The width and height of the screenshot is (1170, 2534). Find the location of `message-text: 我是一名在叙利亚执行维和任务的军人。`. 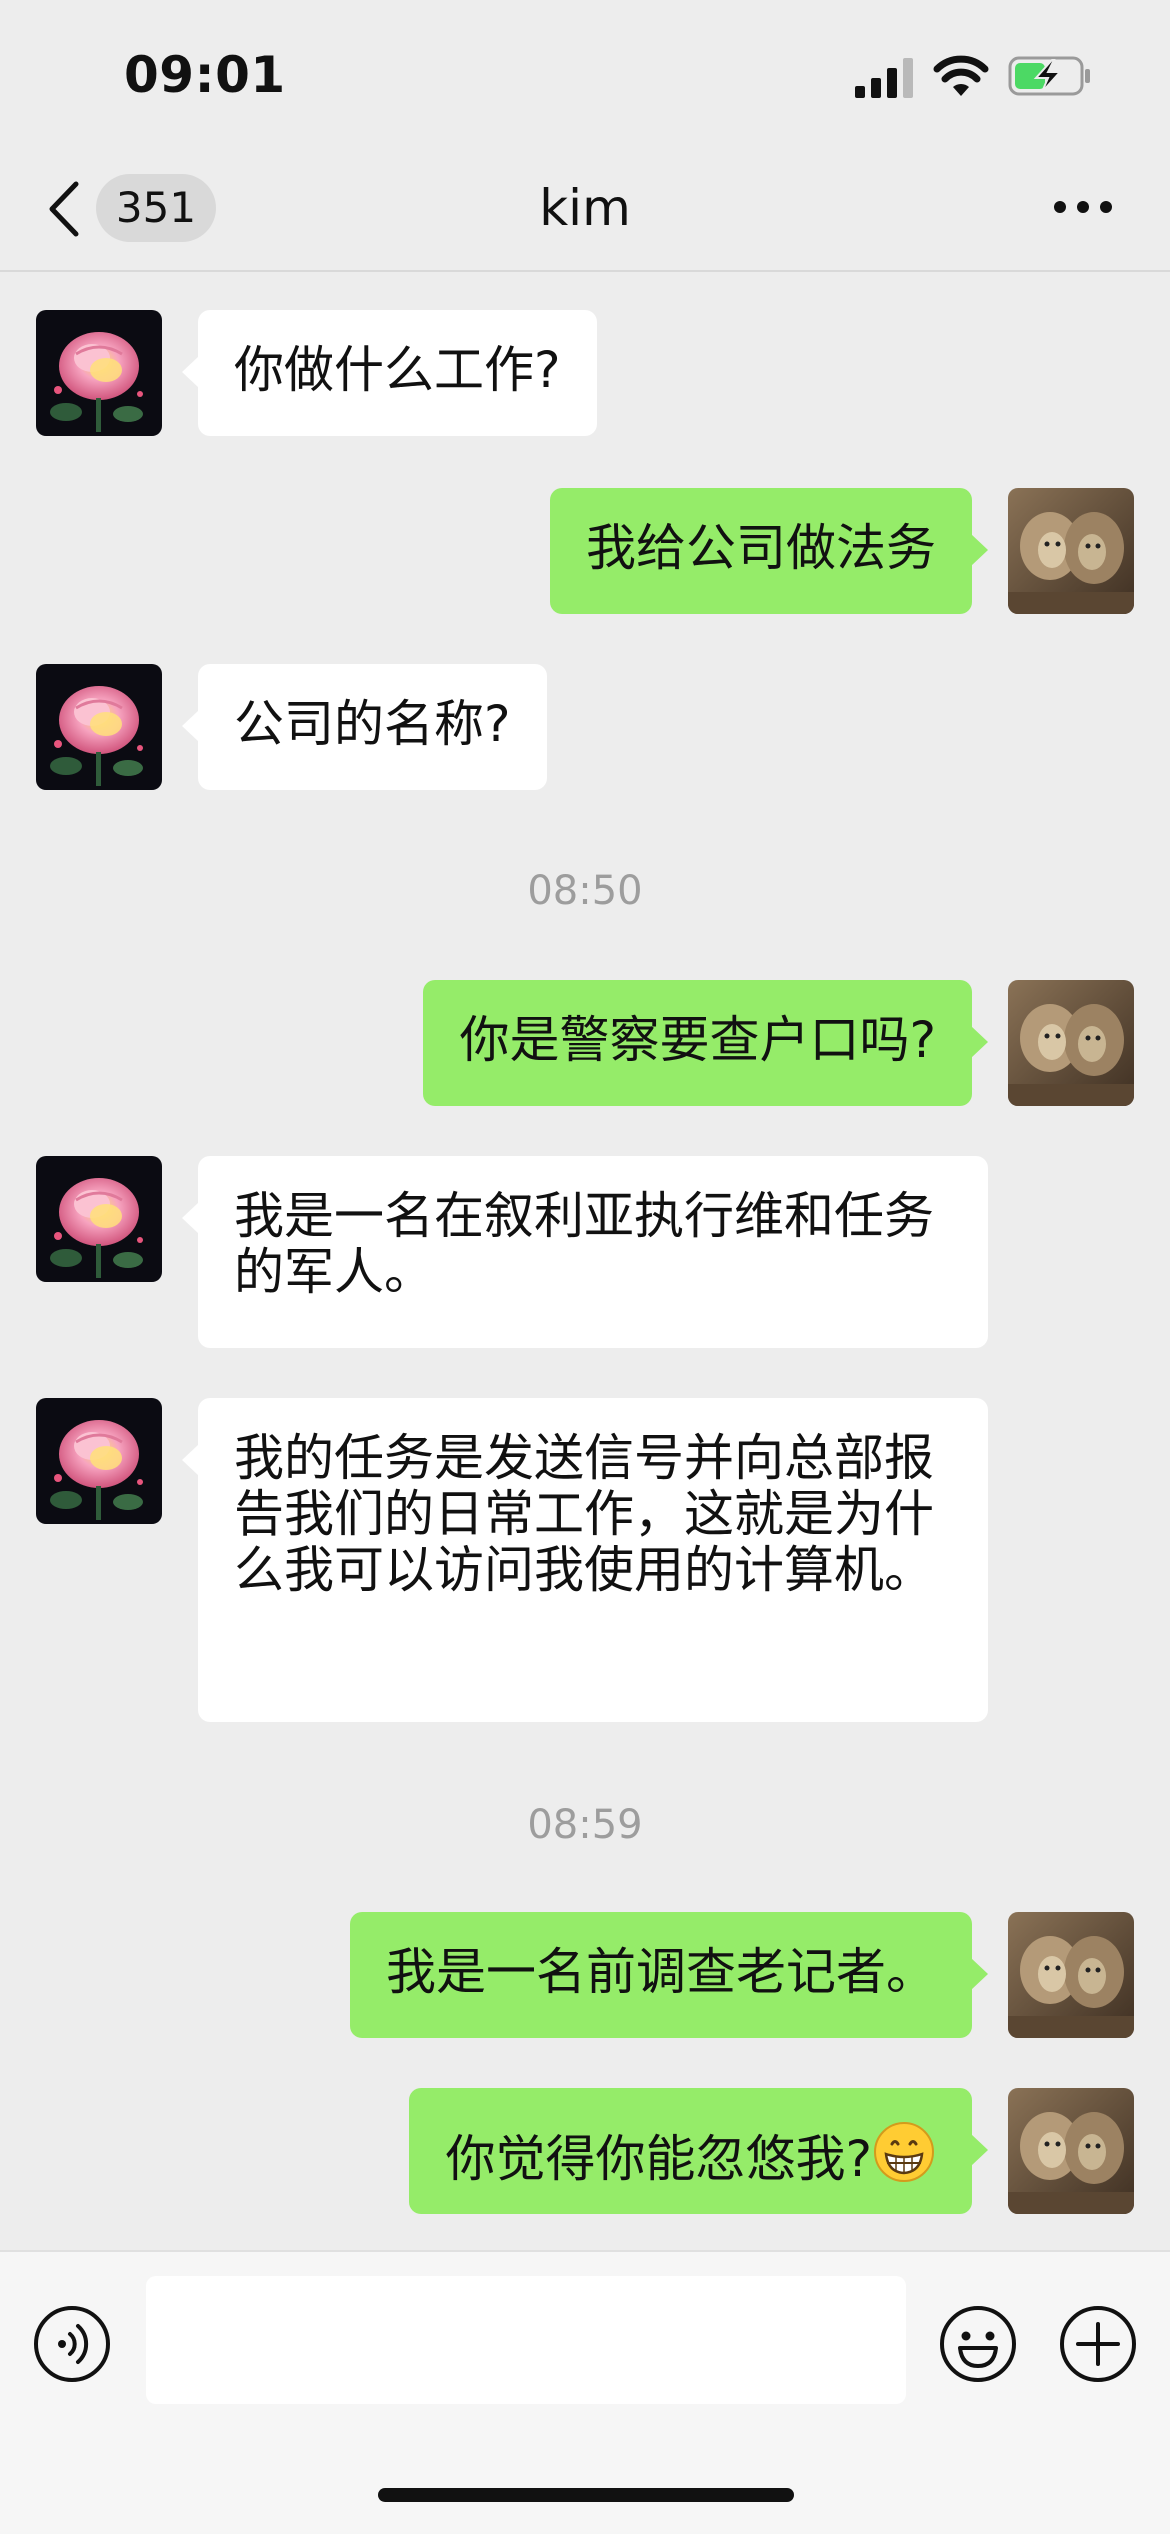

message-text: 我是一名在叙利亚执行维和任务的军人。 is located at coordinates (584, 1244).